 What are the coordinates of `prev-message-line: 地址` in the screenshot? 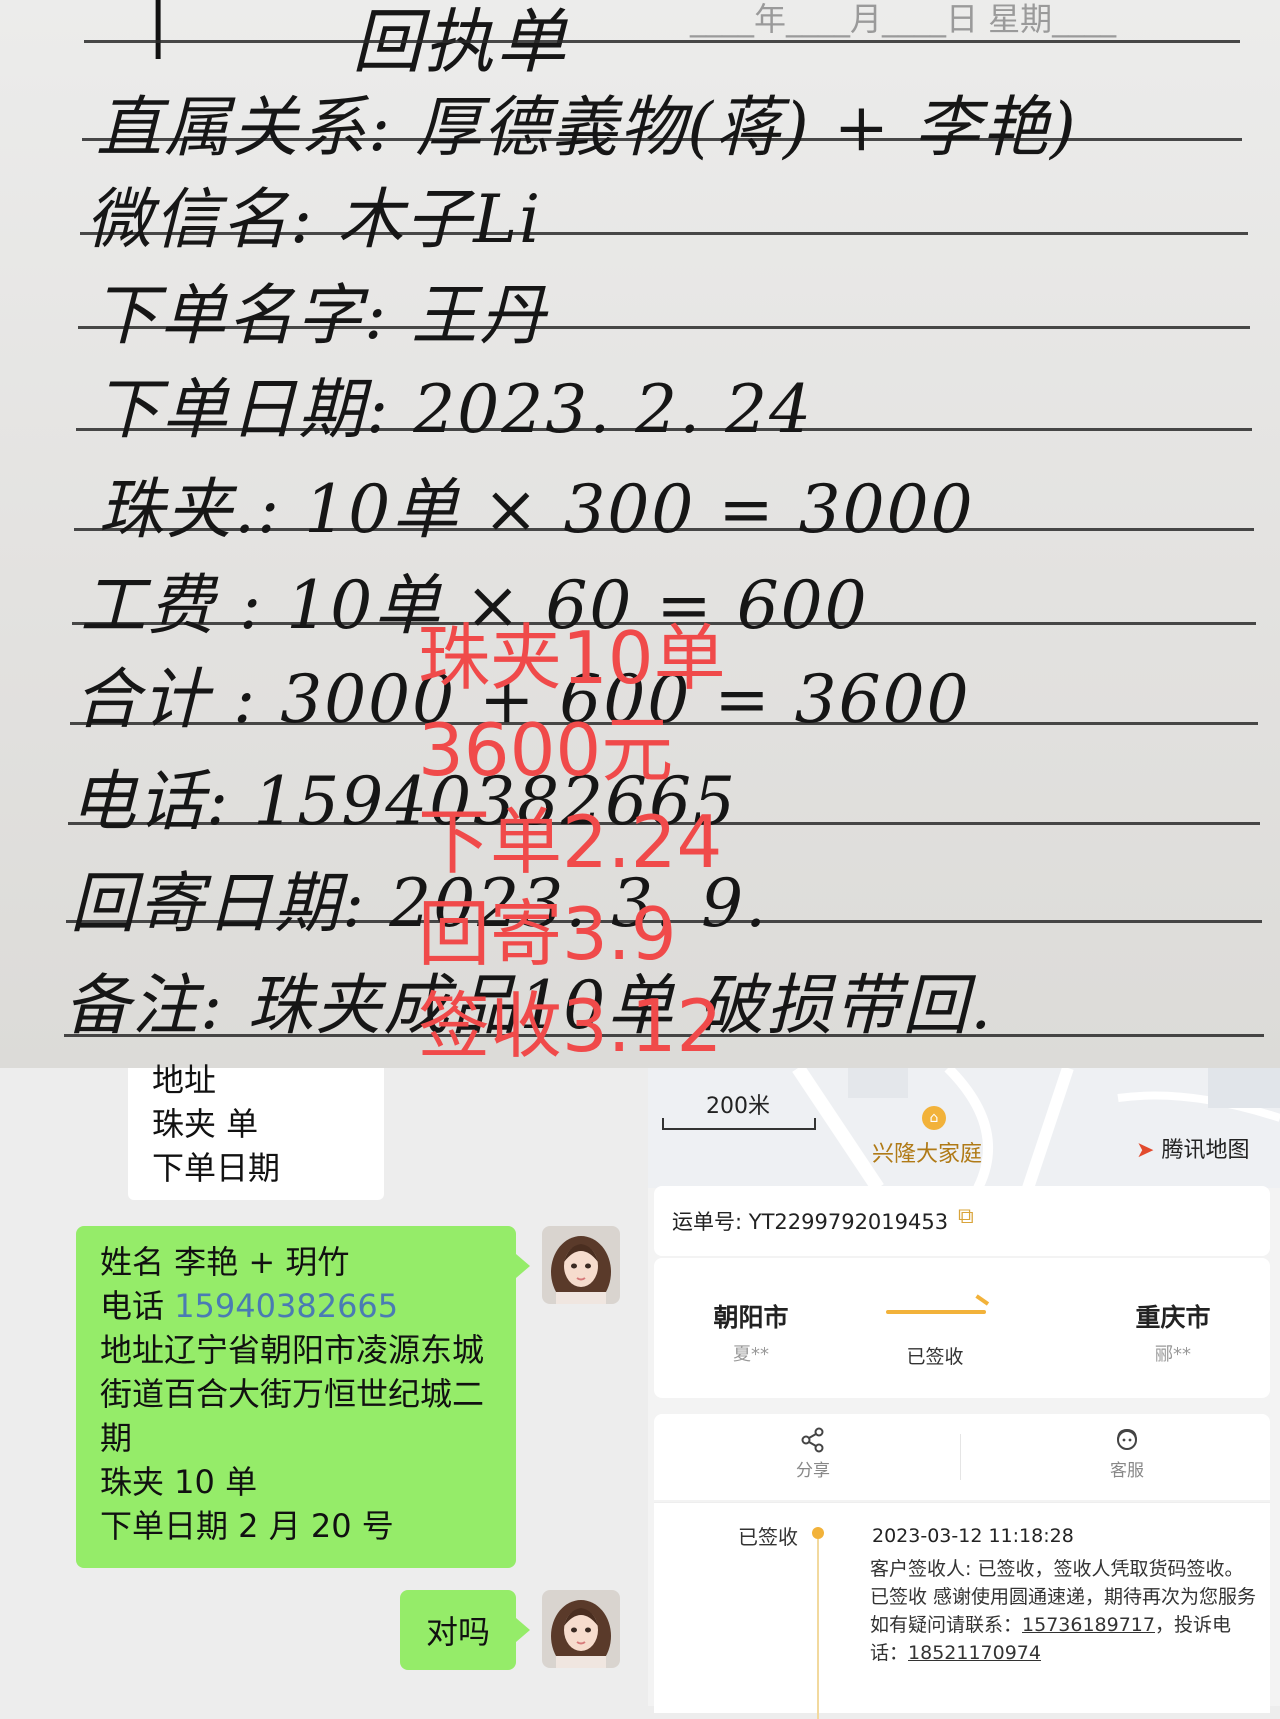 It's located at (184, 1080).